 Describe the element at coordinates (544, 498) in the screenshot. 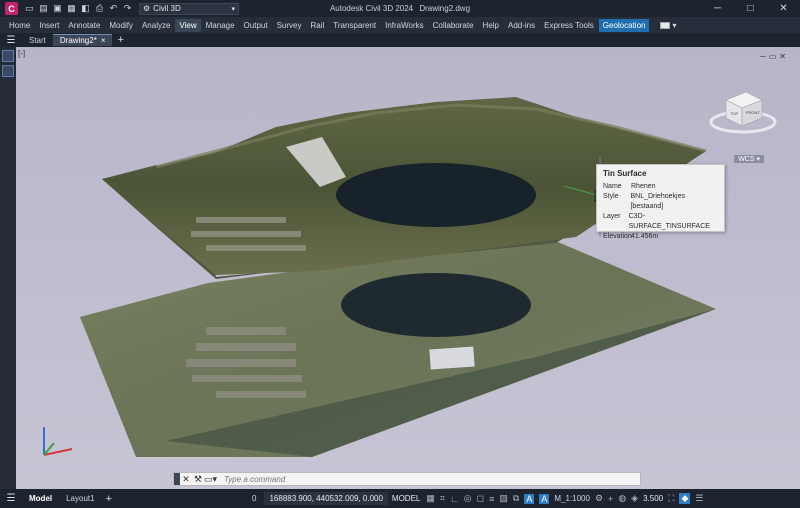

I see `autoscale-icon: A` at that location.